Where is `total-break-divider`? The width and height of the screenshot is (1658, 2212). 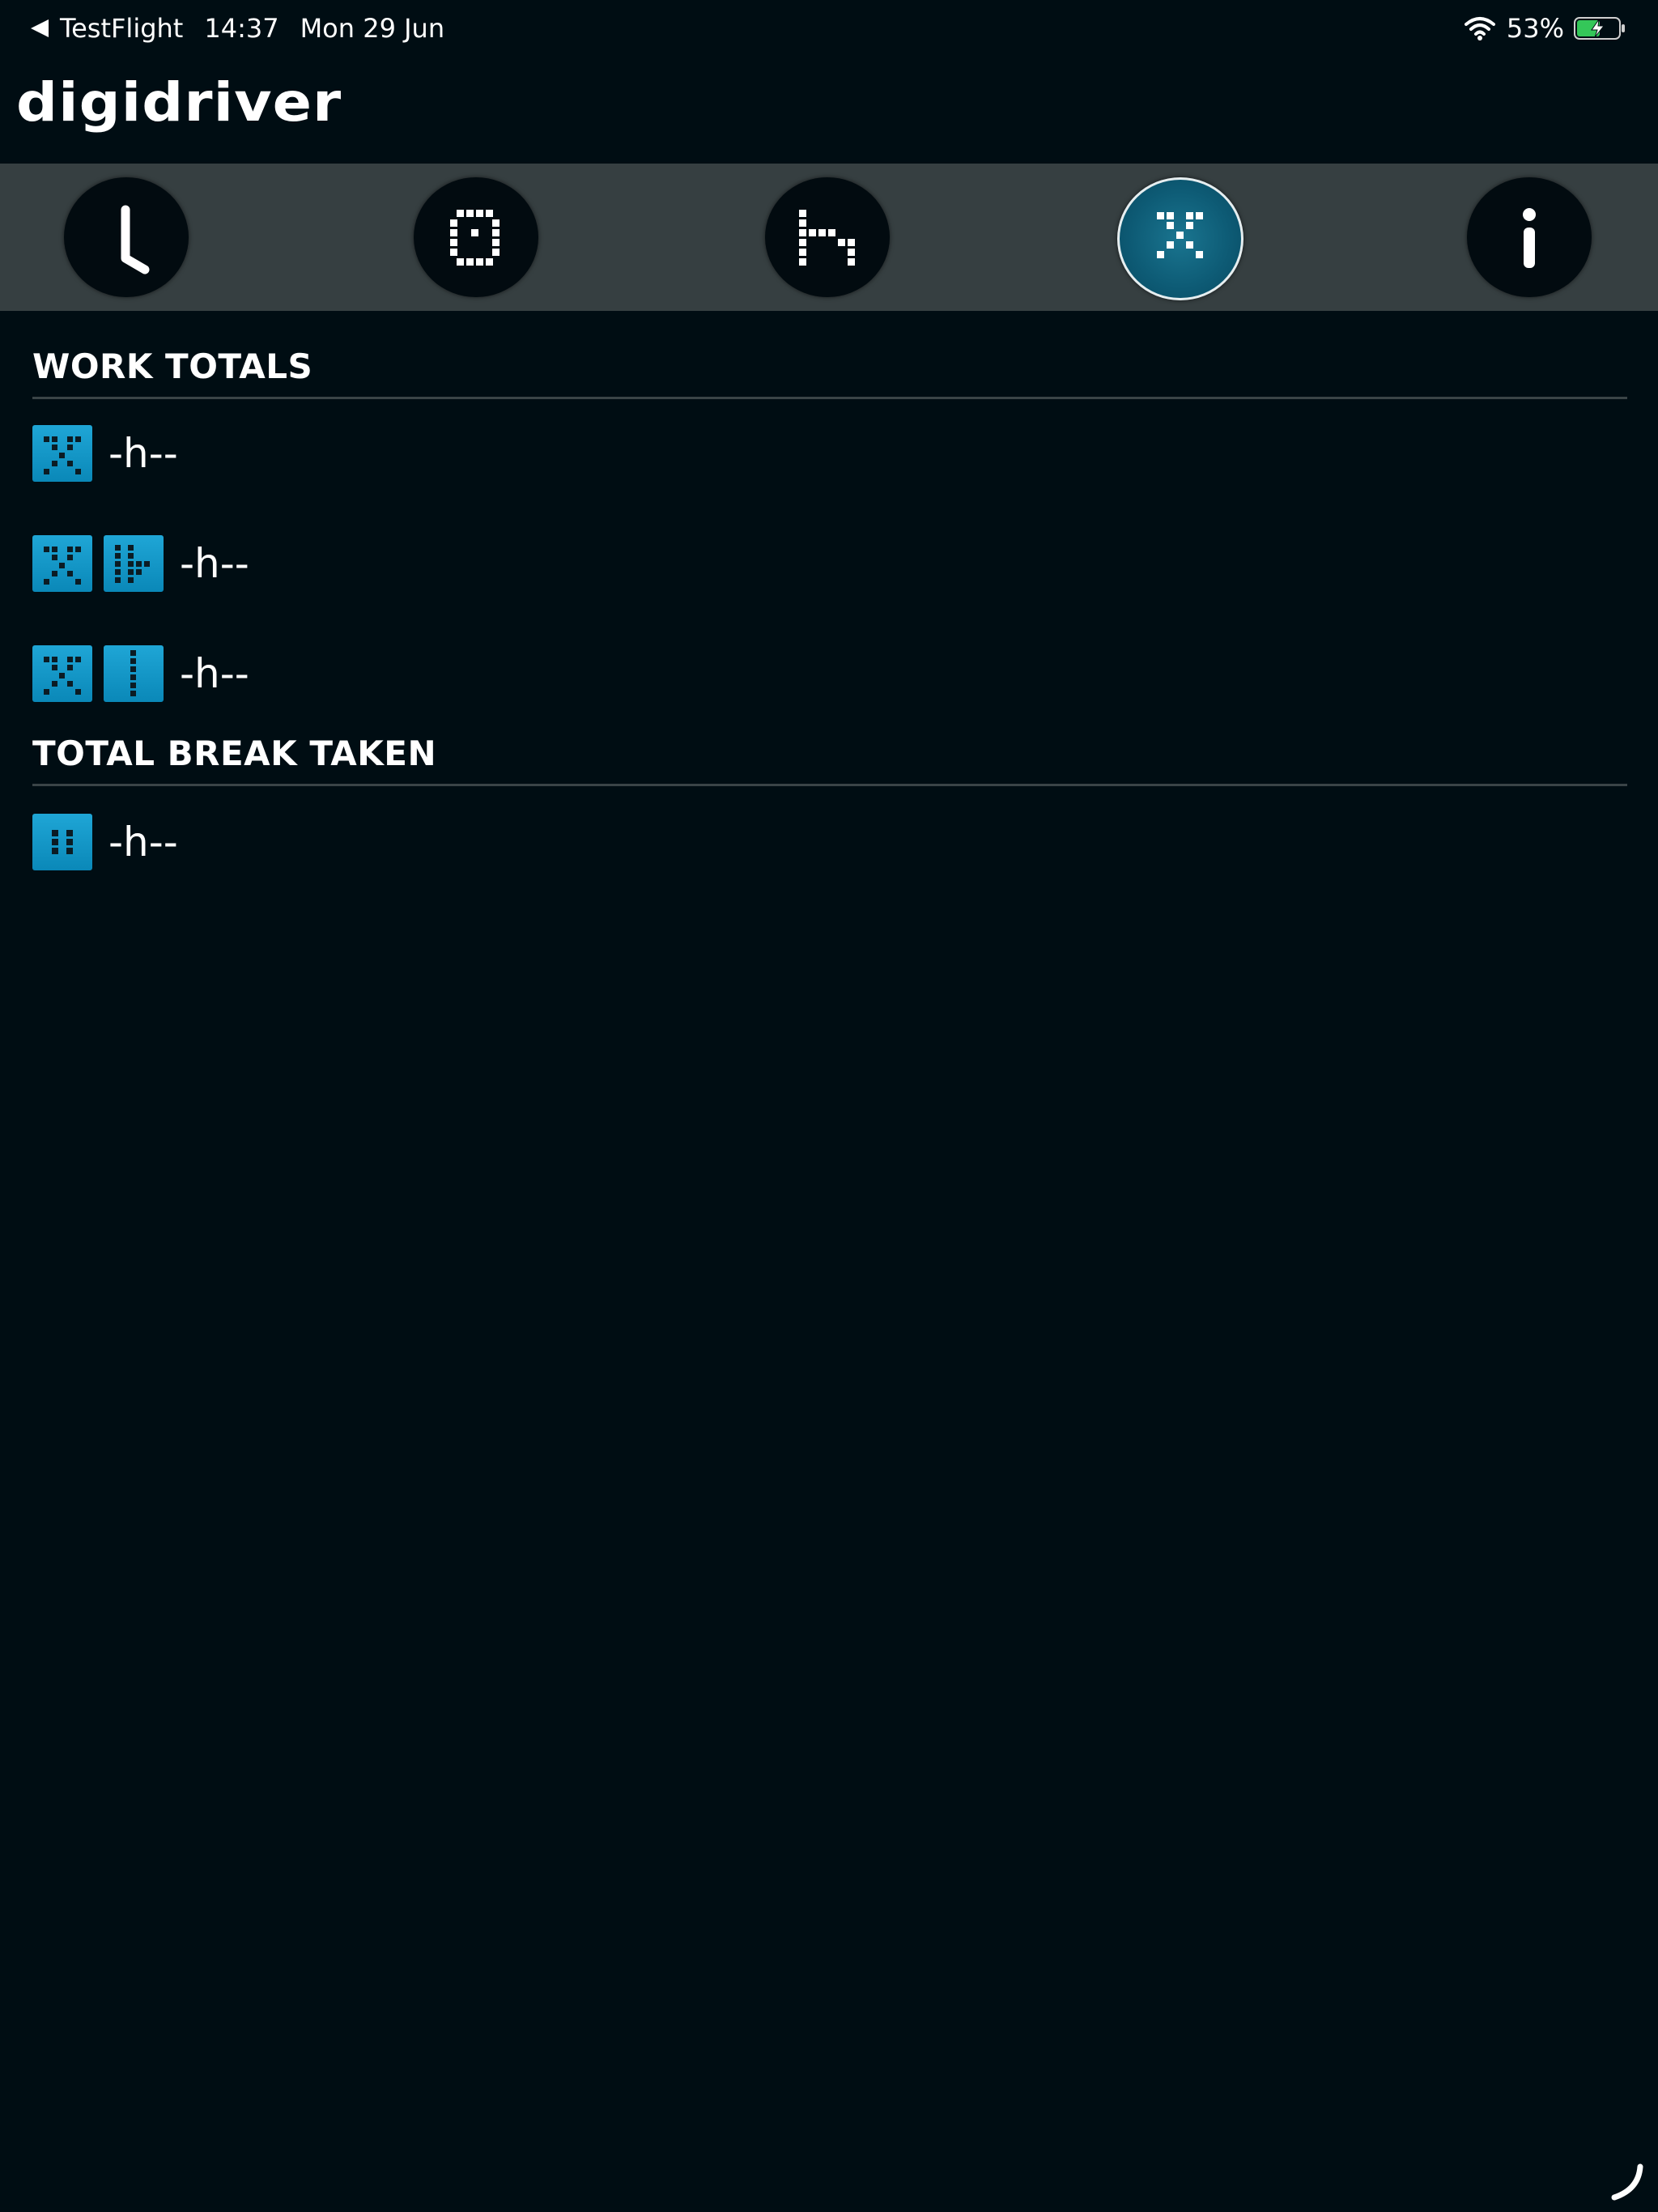 total-break-divider is located at coordinates (829, 785).